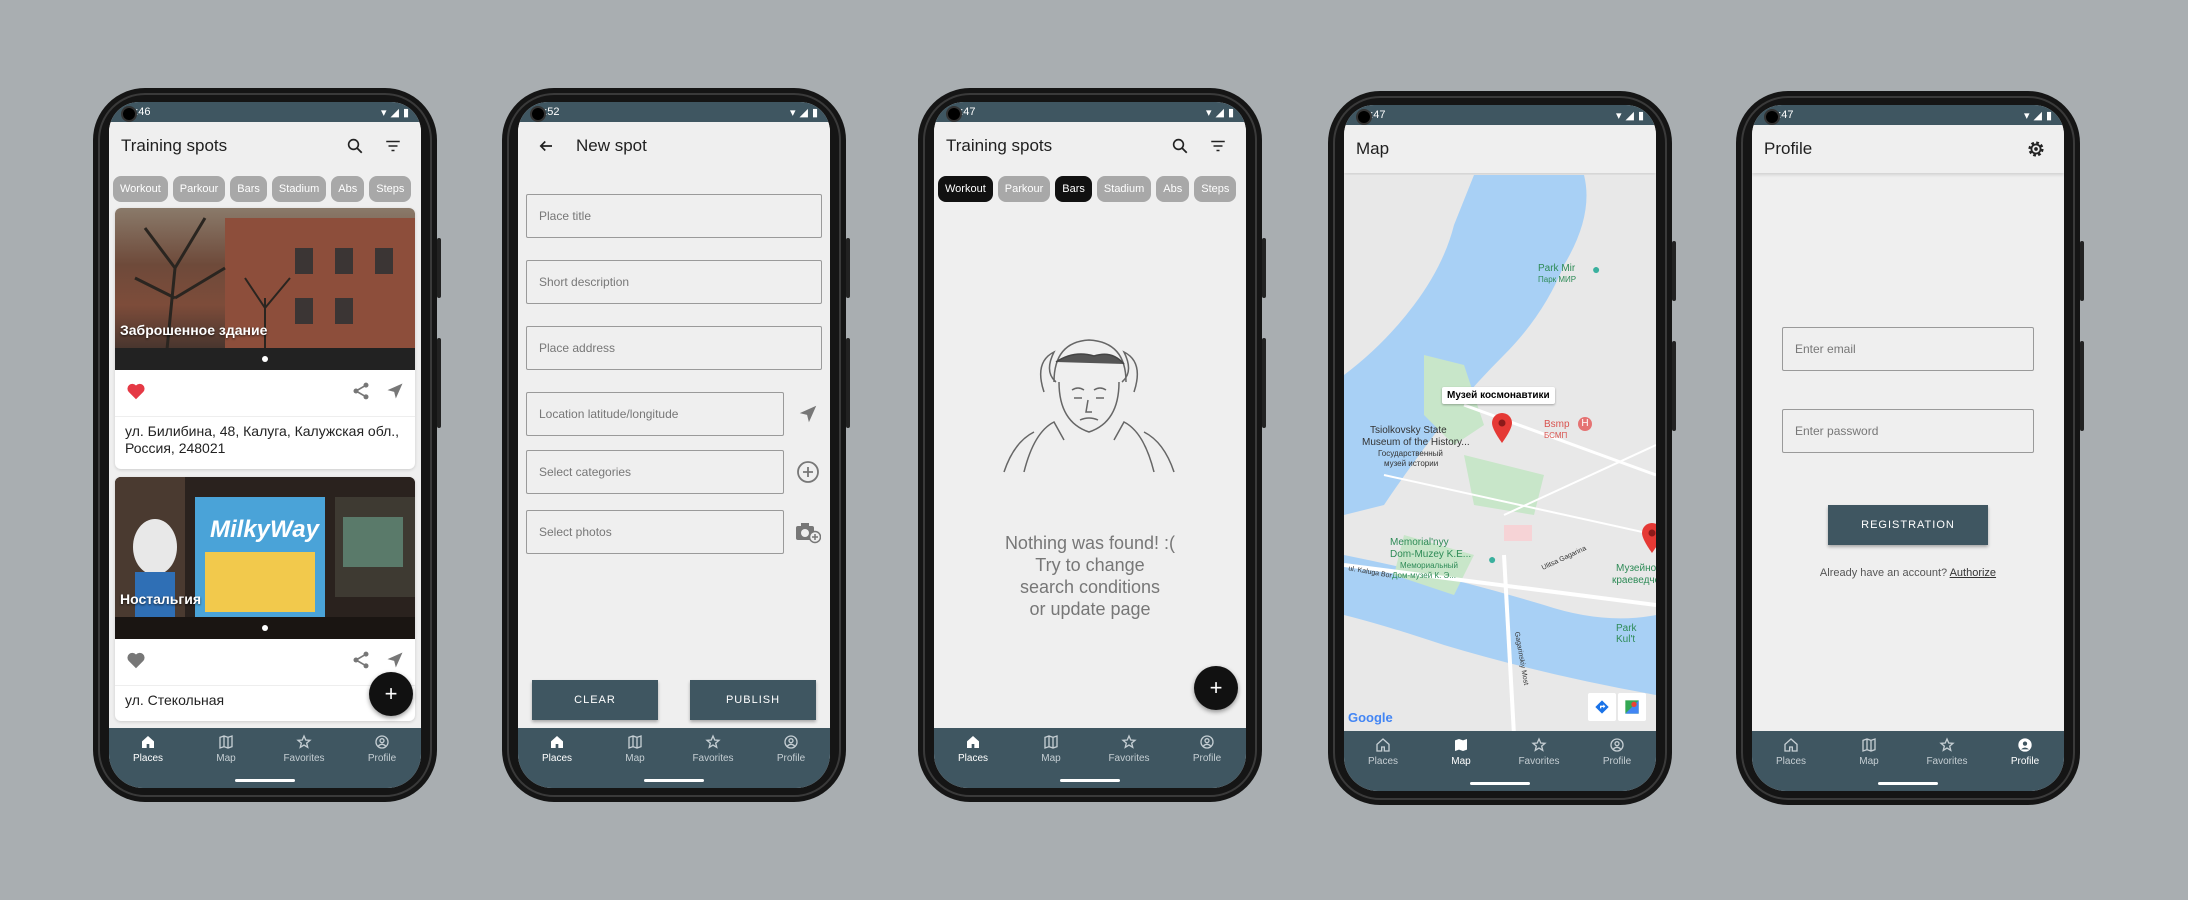 Image resolution: width=2188 pixels, height=900 pixels. Describe the element at coordinates (1973, 573) in the screenshot. I see `authorize-link: Authorize` at that location.